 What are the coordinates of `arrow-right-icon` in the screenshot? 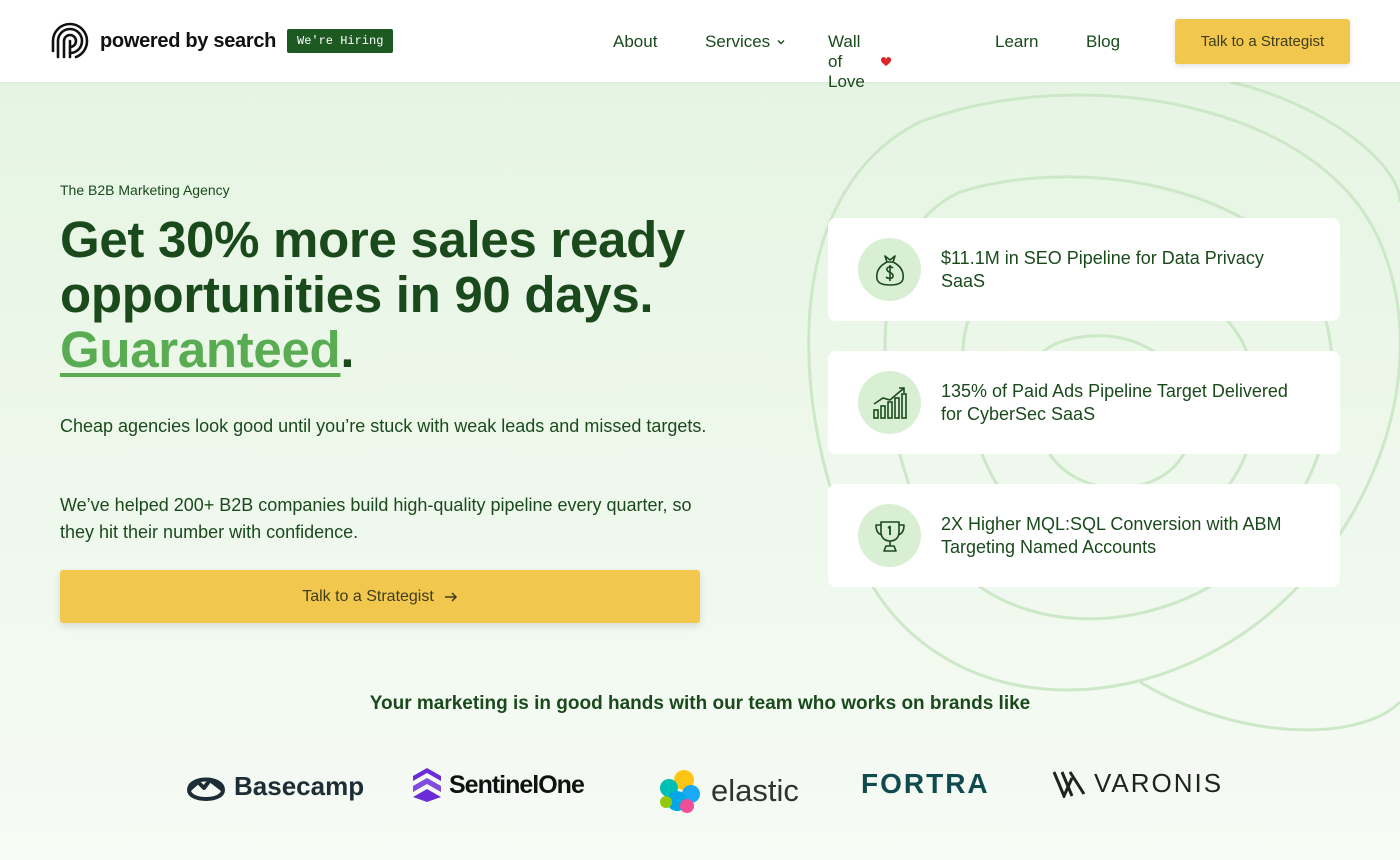 It's located at (450, 596).